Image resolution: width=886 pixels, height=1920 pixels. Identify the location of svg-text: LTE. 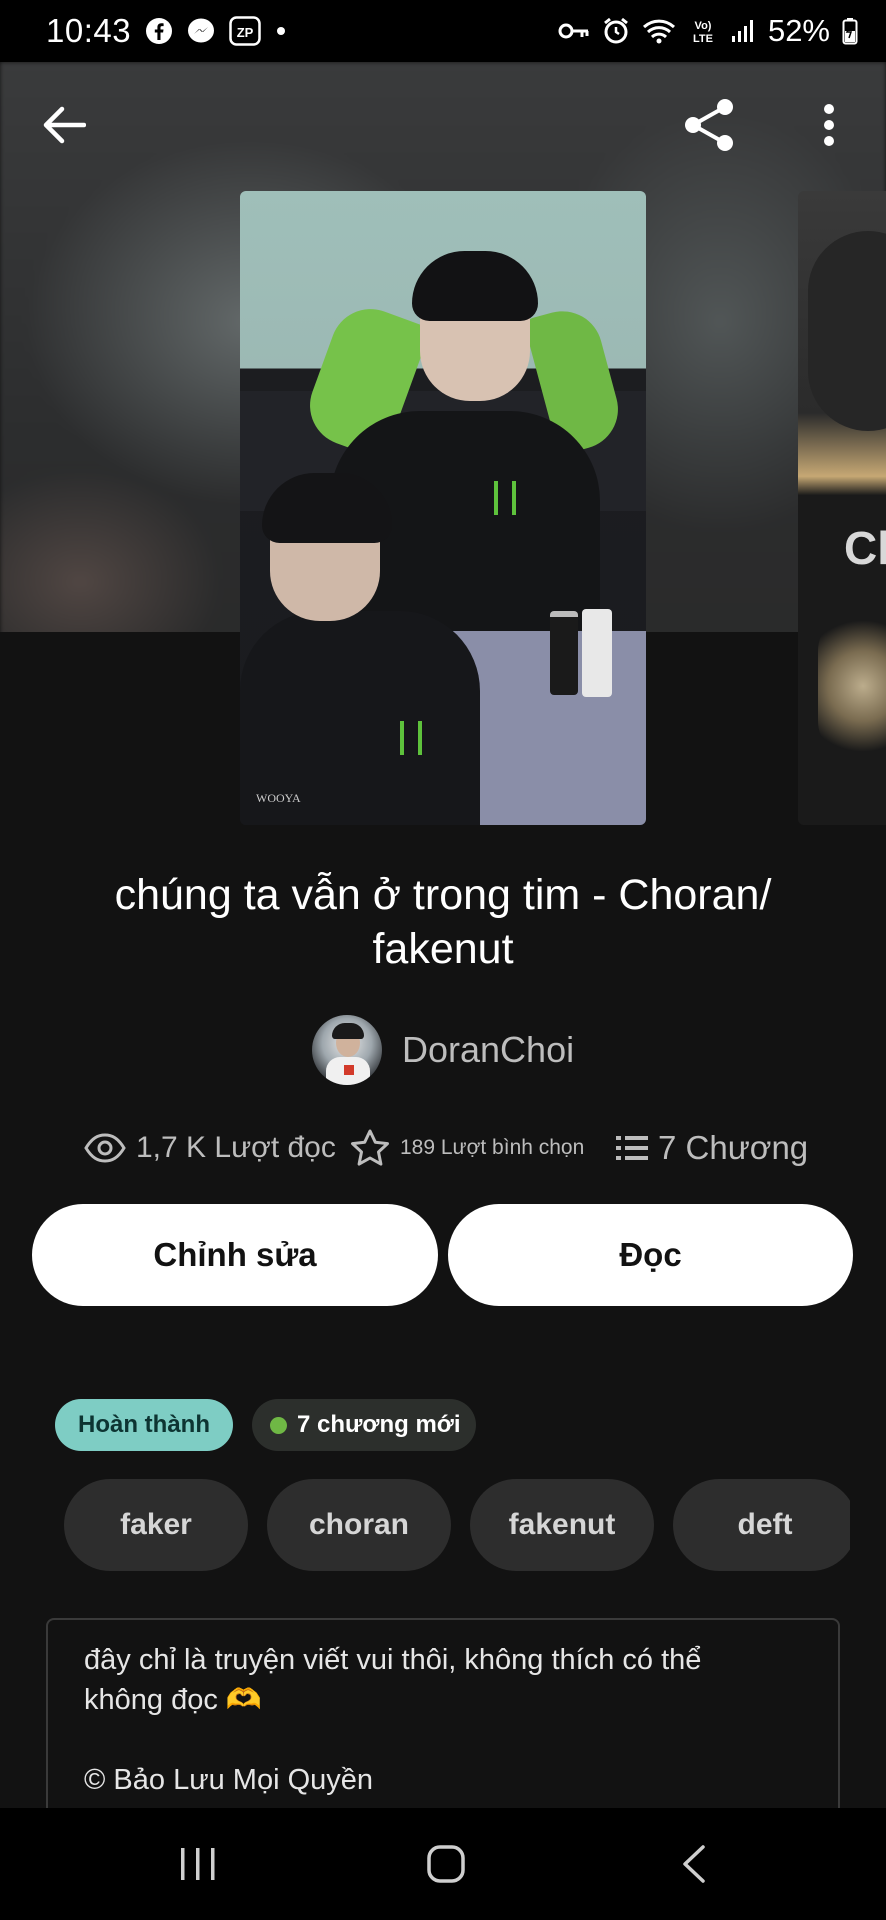
(703, 39).